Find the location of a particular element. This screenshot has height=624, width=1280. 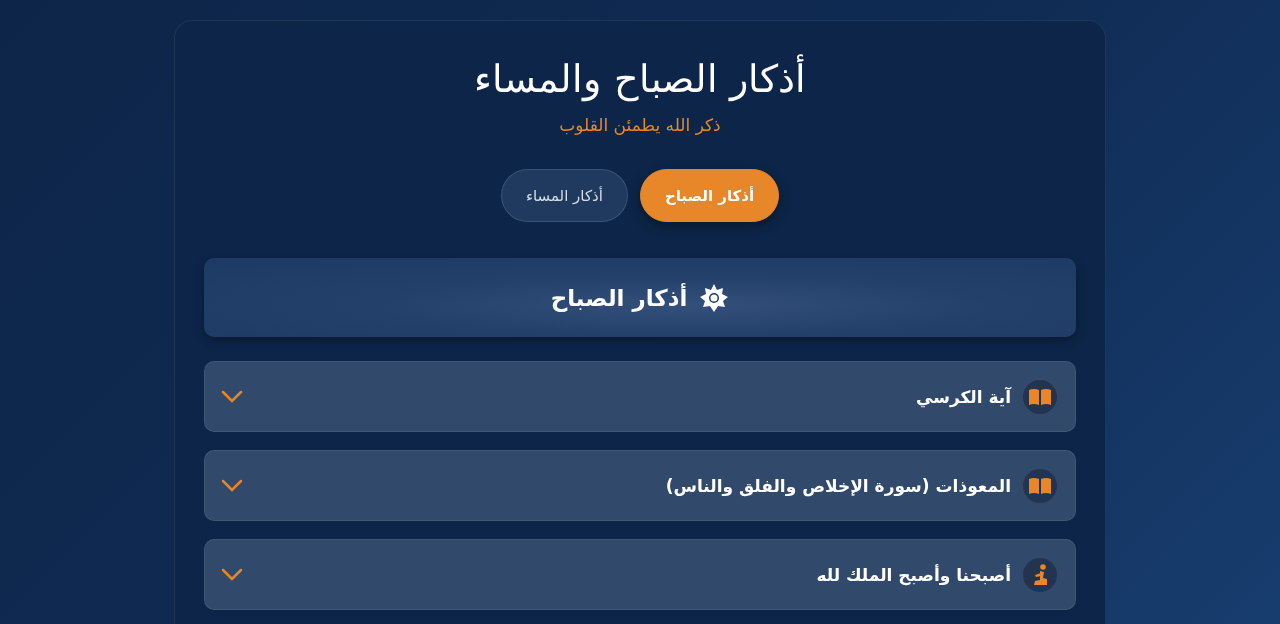

accordion-item: المعوذات (سورة الإخلاص والفلق والناس) is located at coordinates (640, 485).